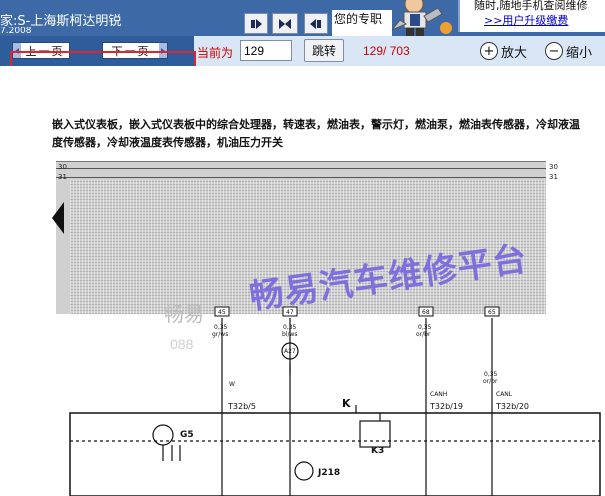 This screenshot has height=496, width=605. Describe the element at coordinates (489, 51) in the screenshot. I see `zoom-in-icon: +` at that location.